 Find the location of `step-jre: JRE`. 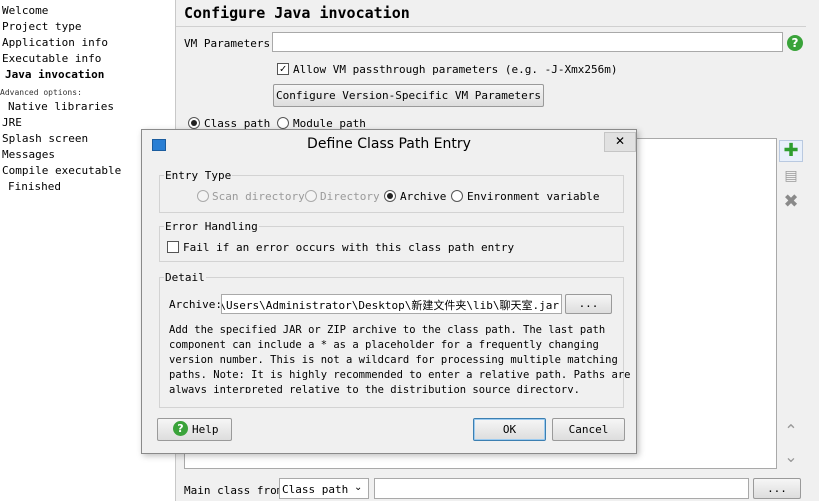

step-jre: JRE is located at coordinates (12, 123).